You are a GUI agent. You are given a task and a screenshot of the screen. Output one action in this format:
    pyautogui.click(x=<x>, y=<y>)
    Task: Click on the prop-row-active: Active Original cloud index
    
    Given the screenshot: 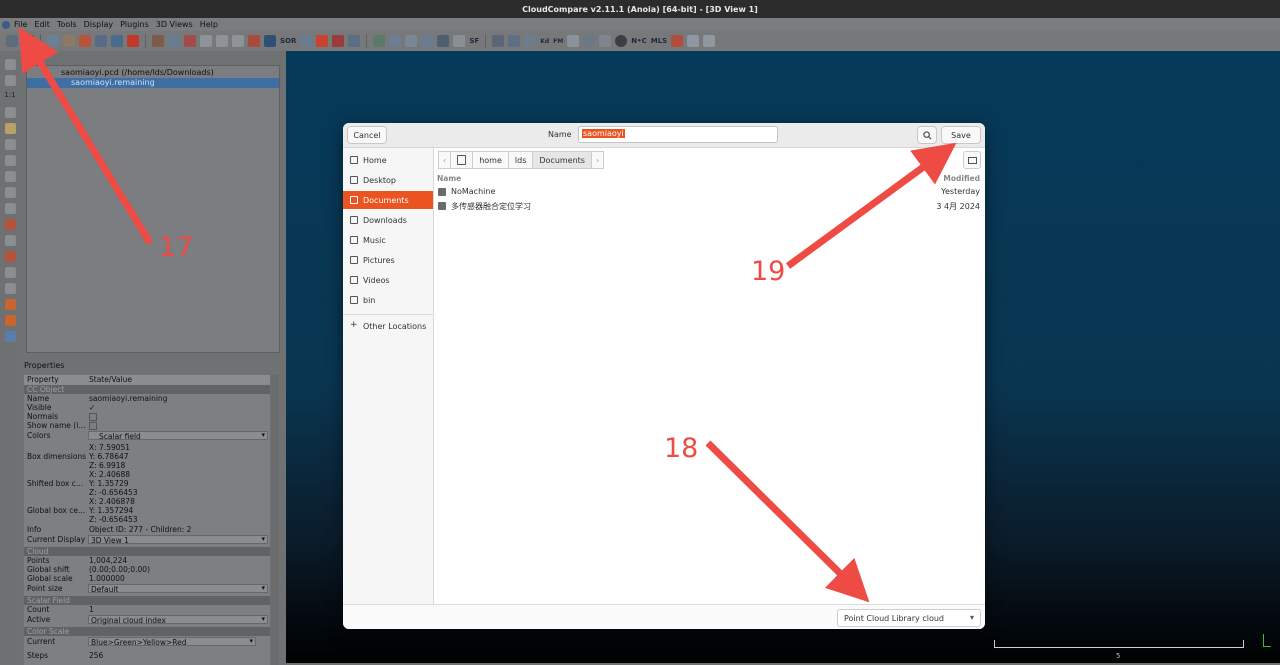 What is the action you would take?
    pyautogui.click(x=147, y=620)
    